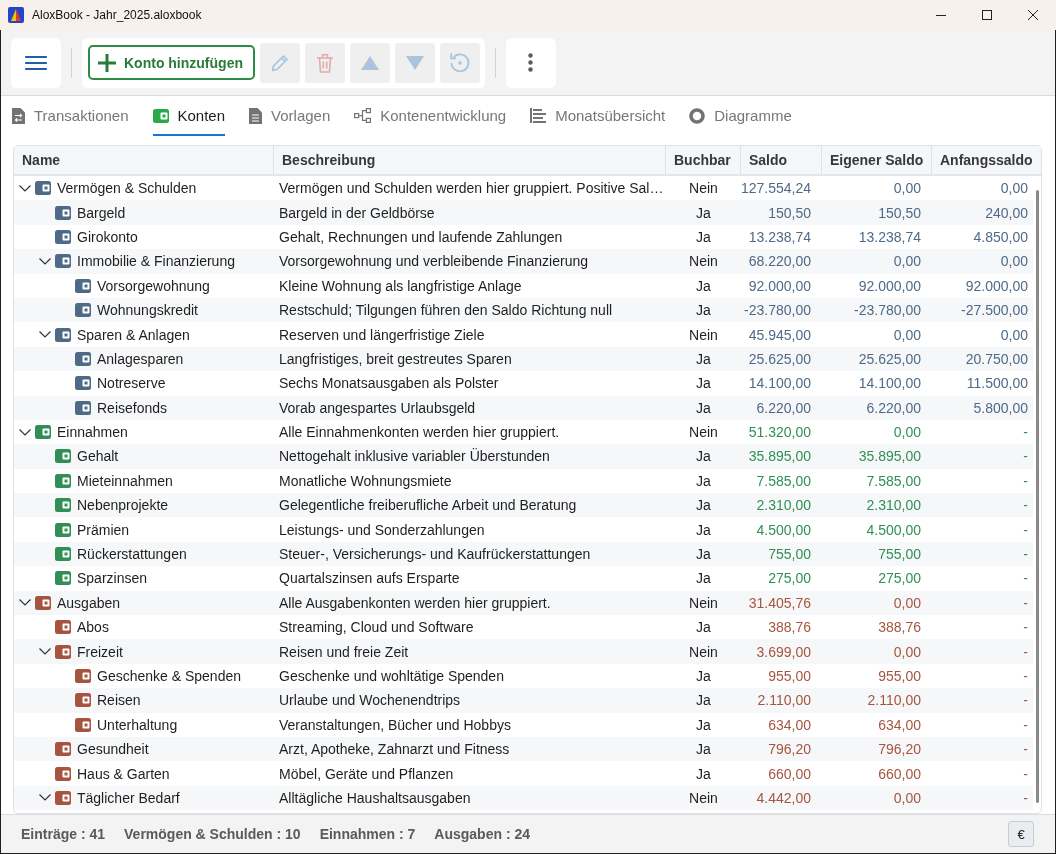 This screenshot has height=854, width=1056. I want to click on account-name: Girokonto, so click(107, 236).